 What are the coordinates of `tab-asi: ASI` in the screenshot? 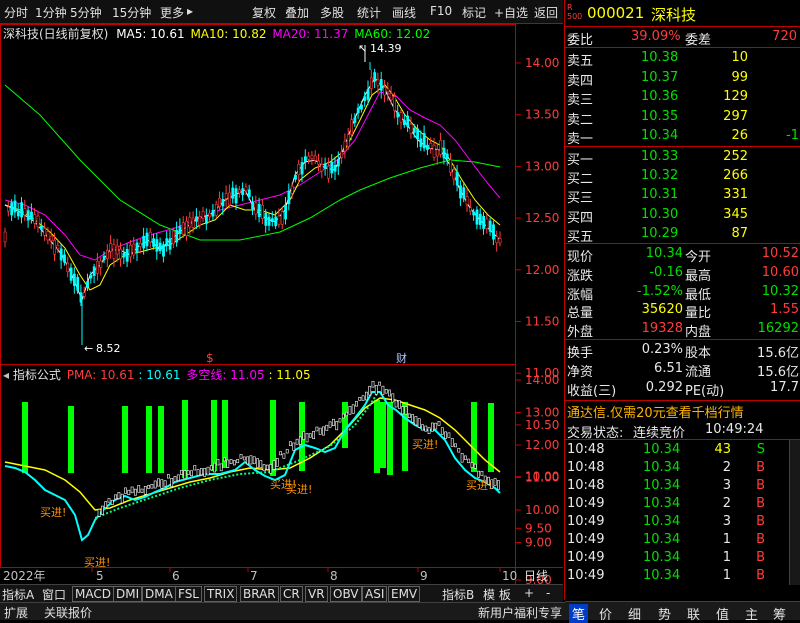 It's located at (375, 594).